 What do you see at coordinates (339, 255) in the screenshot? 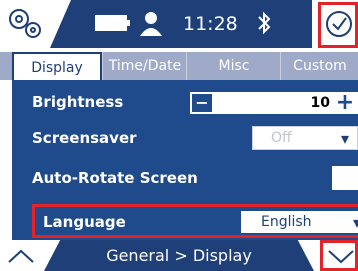
I see `scroll-down-highlight` at bounding box center [339, 255].